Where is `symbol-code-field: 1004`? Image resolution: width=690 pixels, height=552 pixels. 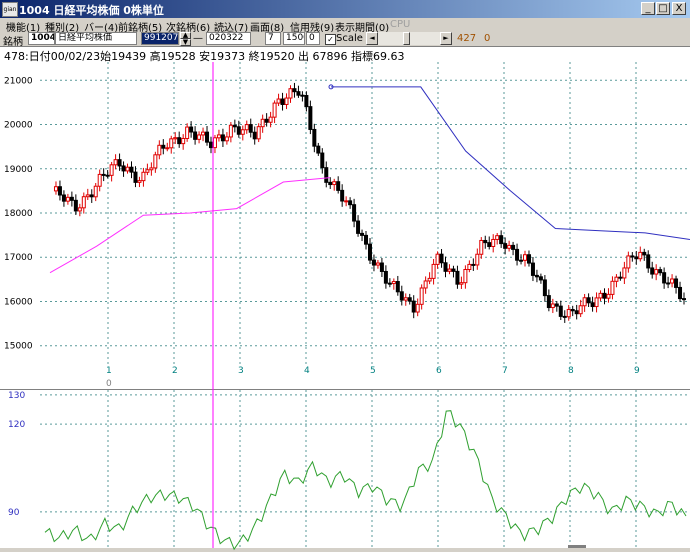 symbol-code-field: 1004 is located at coordinates (41, 38).